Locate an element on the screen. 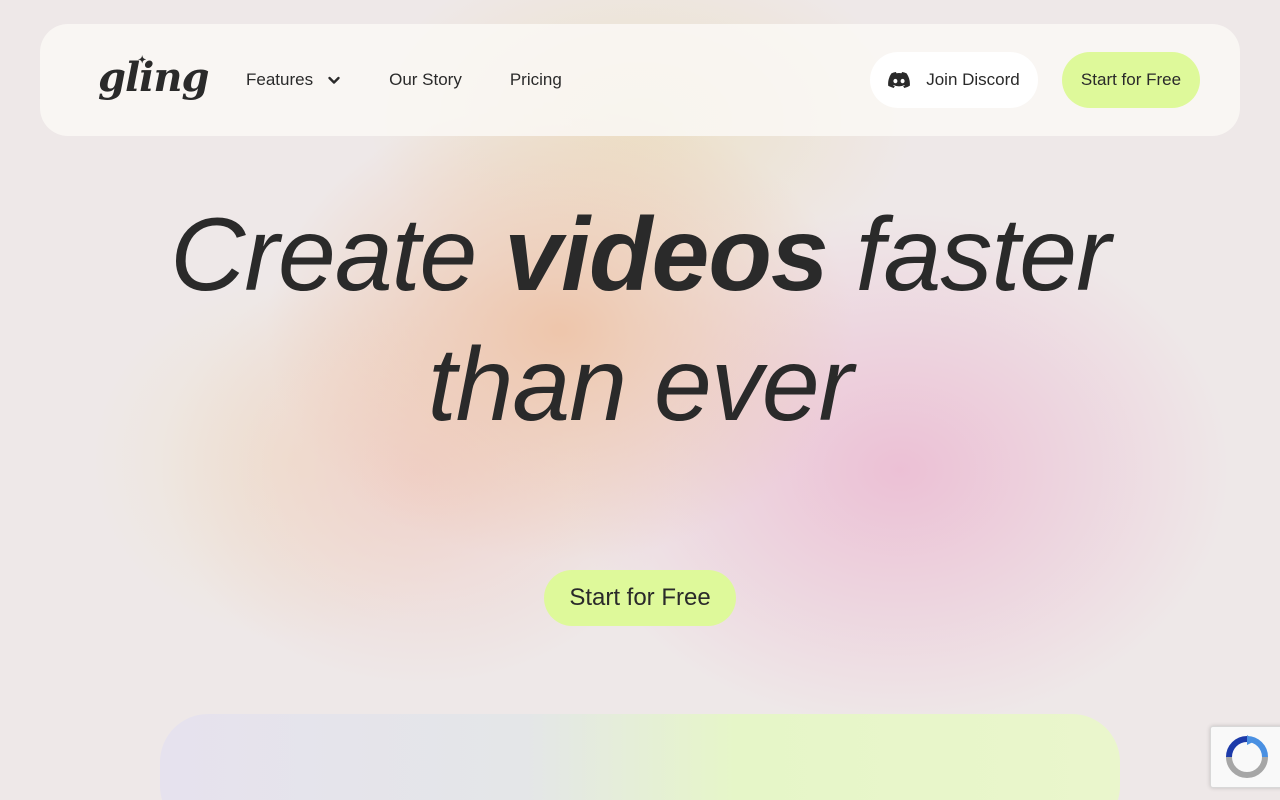 Image resolution: width=1280 pixels, height=800 pixels. nav-item-label: Features is located at coordinates (280, 79).